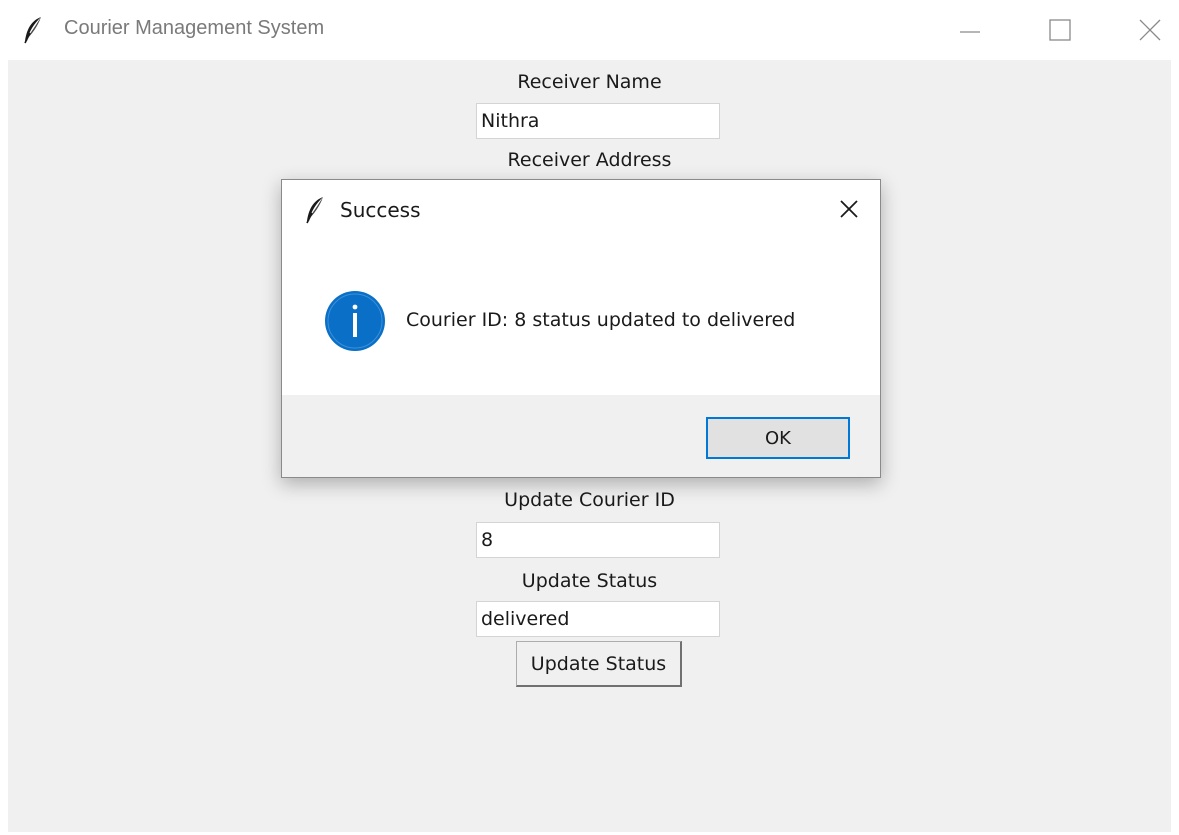  Describe the element at coordinates (380, 210) in the screenshot. I see `dialog-title: Success` at that location.